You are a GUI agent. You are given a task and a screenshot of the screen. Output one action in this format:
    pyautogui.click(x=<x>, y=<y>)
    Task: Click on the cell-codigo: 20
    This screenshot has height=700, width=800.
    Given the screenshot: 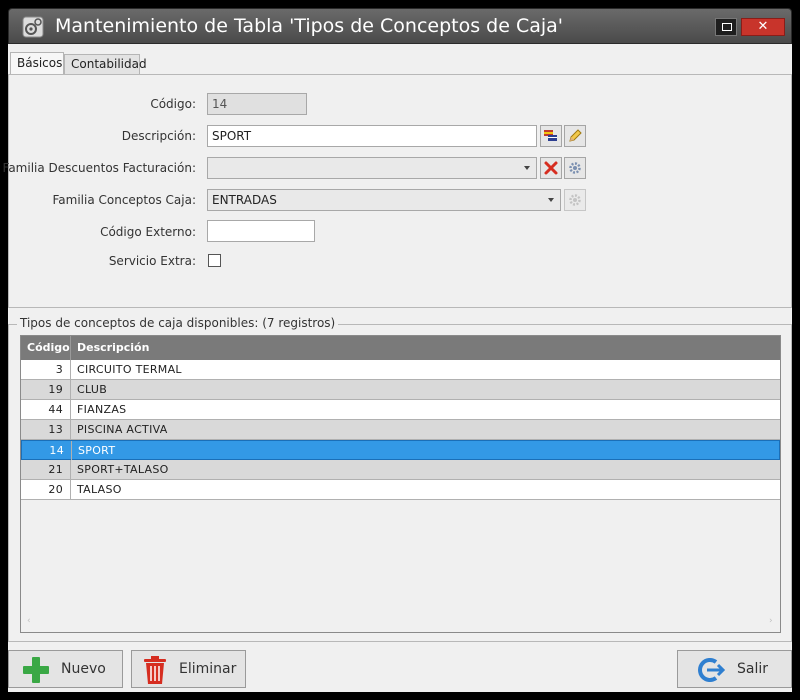 What is the action you would take?
    pyautogui.click(x=46, y=489)
    